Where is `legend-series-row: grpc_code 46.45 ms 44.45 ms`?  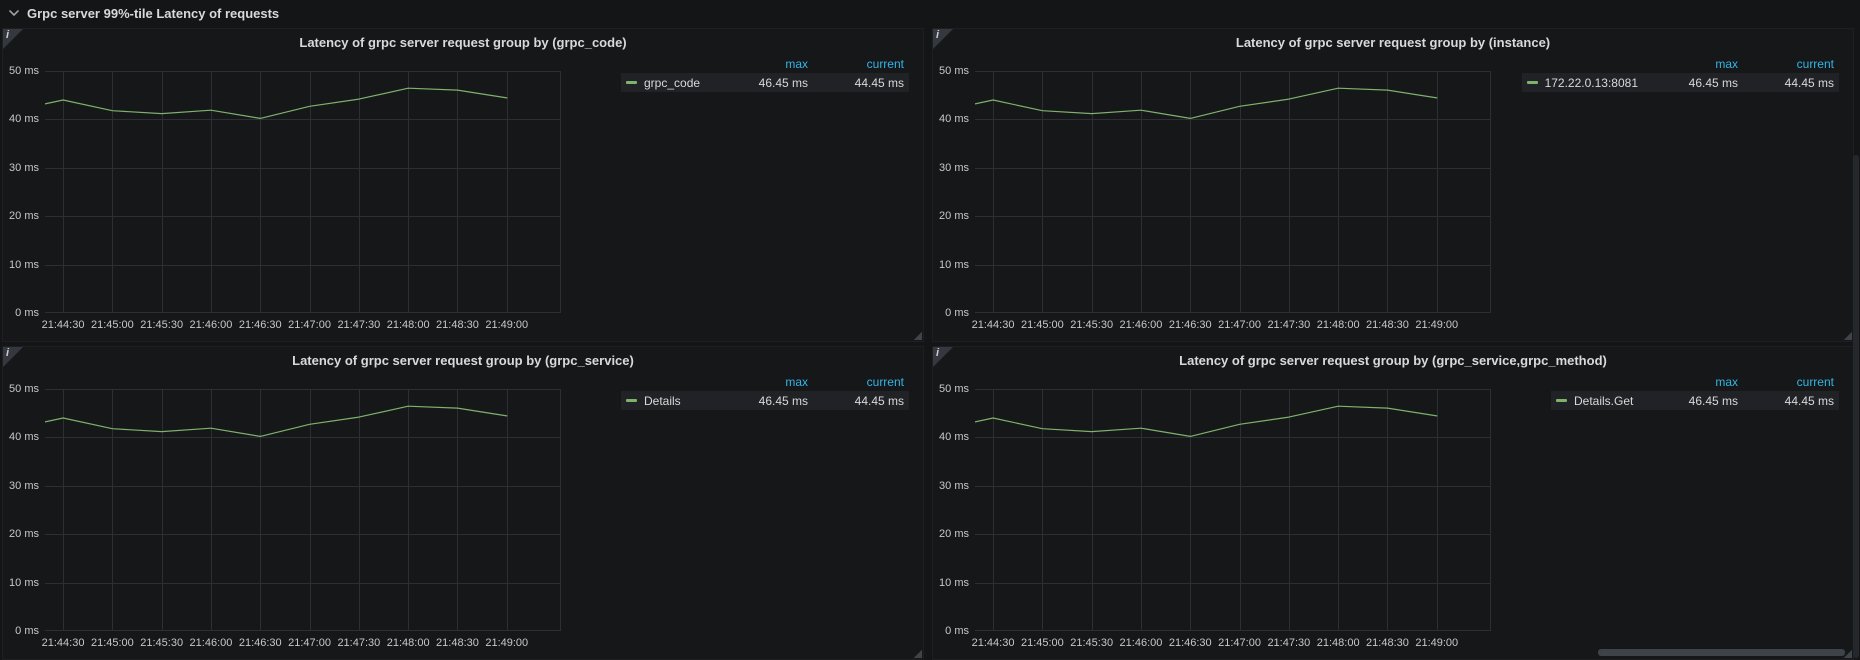
legend-series-row: grpc_code 46.45 ms 44.45 ms is located at coordinates (765, 82).